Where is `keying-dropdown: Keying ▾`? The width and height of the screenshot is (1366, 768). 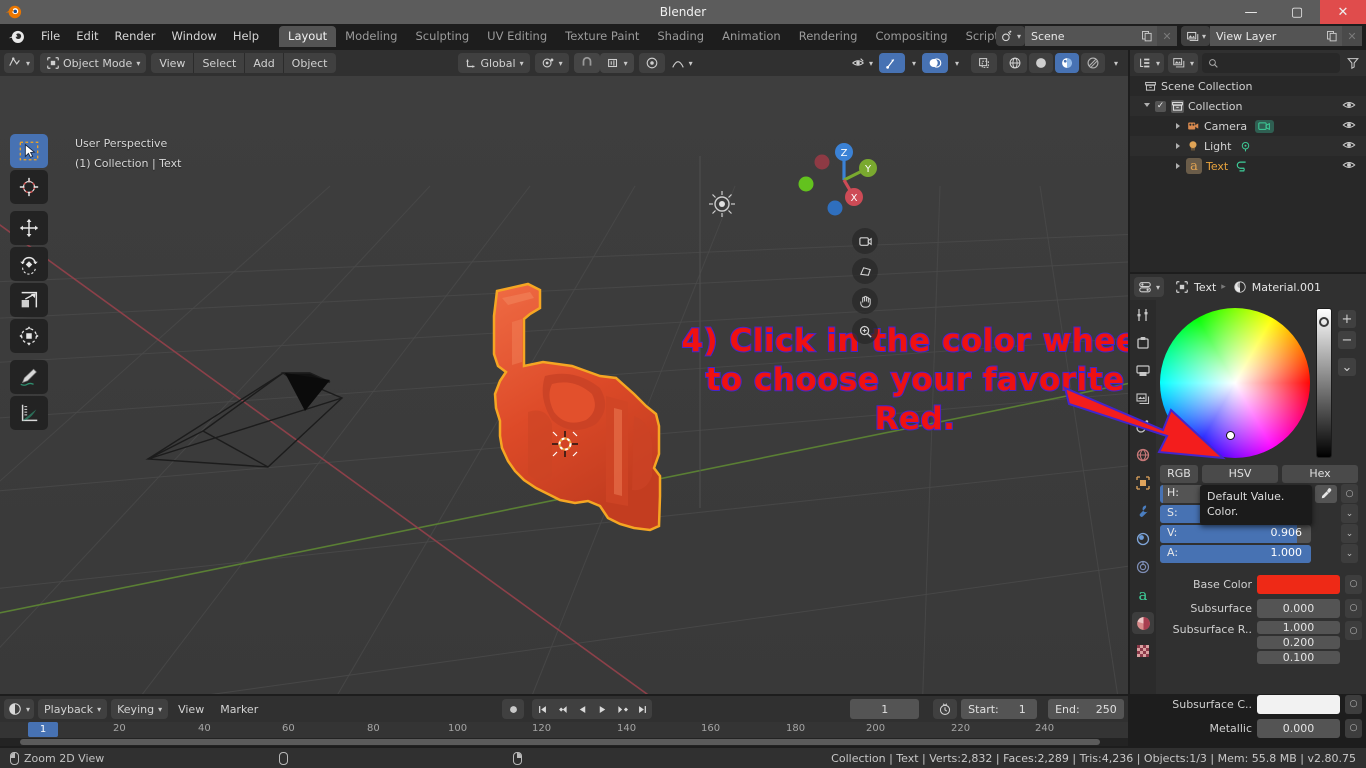
keying-dropdown: Keying ▾ is located at coordinates (140, 709).